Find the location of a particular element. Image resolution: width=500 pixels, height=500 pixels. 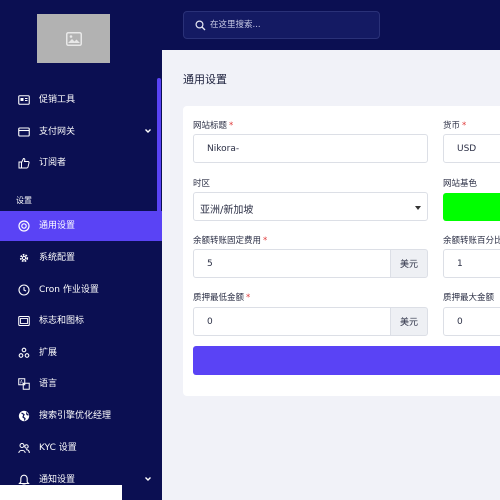

site-title-field is located at coordinates (310, 148).